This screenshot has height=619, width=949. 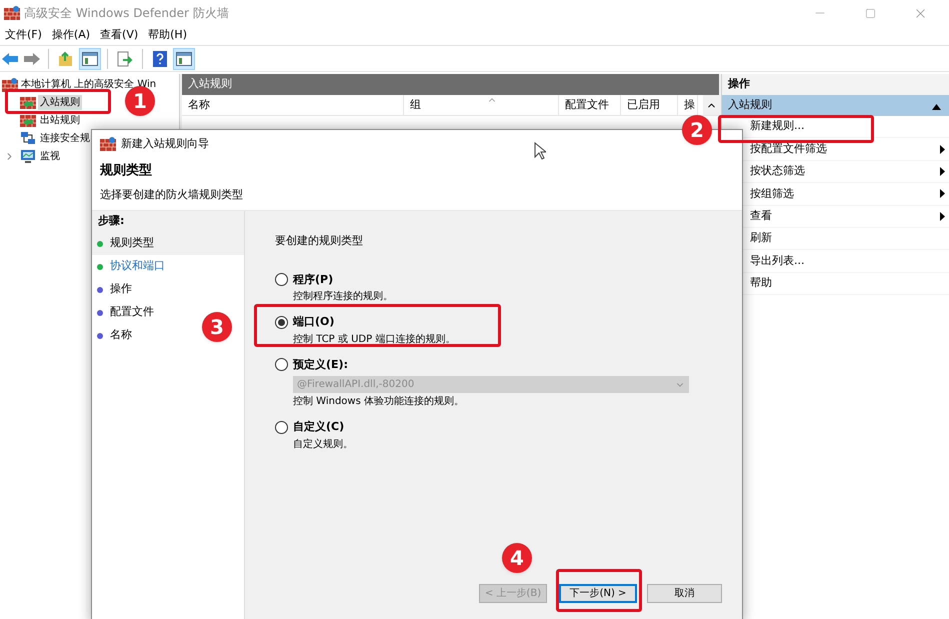 What do you see at coordinates (65, 138) in the screenshot?
I see `tree-item: 连接安全规` at bounding box center [65, 138].